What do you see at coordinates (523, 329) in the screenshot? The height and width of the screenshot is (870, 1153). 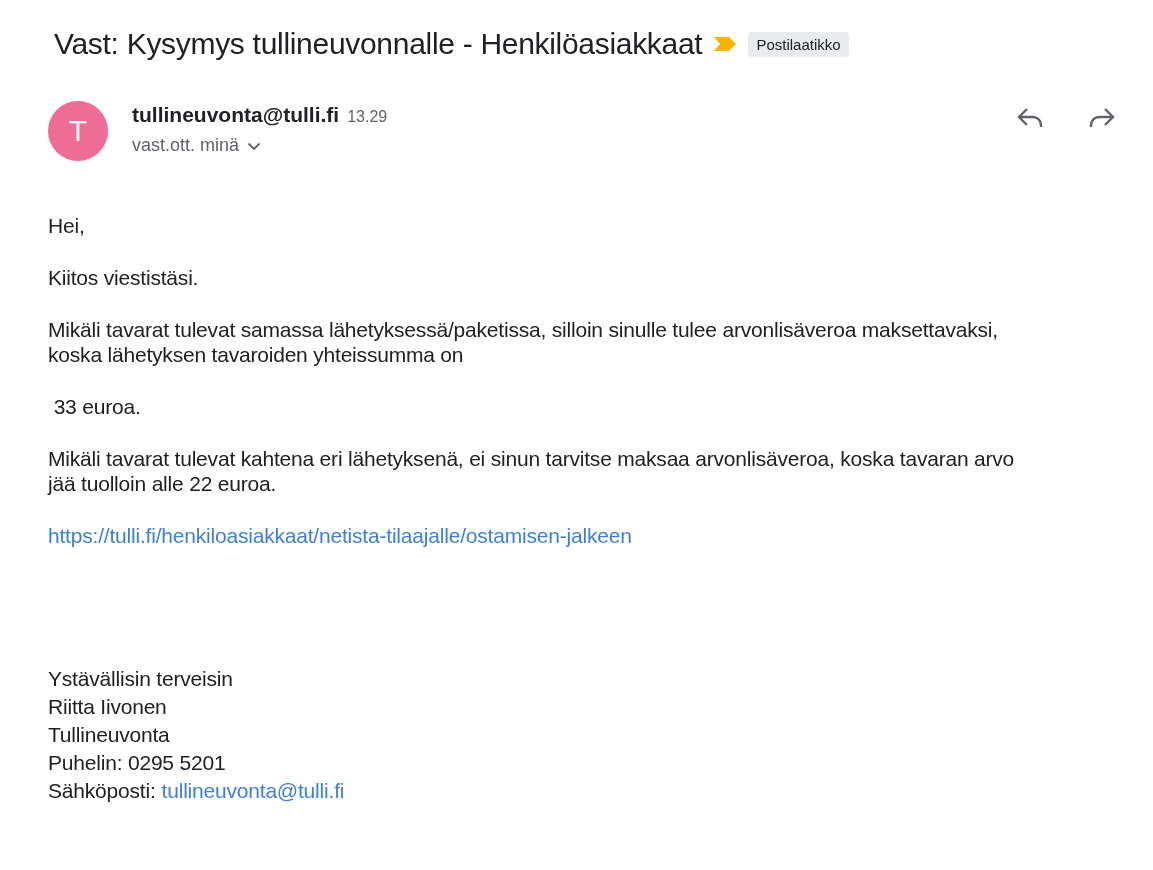 I see `message-text: Mikäli tavarat tulevat samassa lähetyksessä/paketissa, silloin sinulle tulee arvonlisäveroa maksettavaksi,` at bounding box center [523, 329].